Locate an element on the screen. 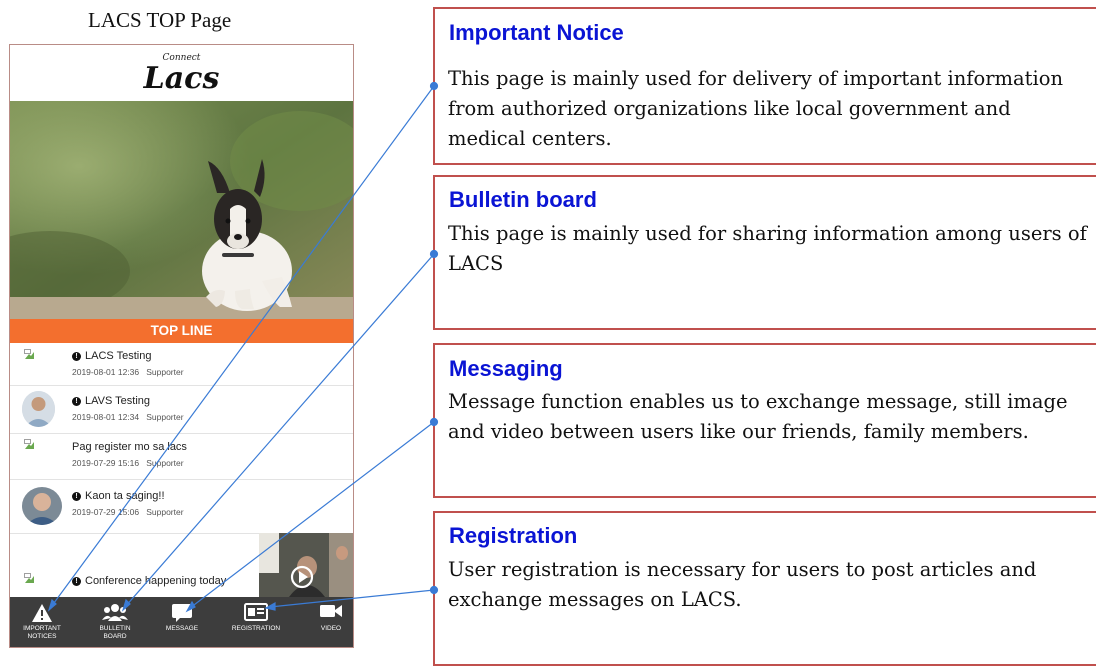 The height and width of the screenshot is (666, 1096). feed-item-meta: 2019-08-01 12:34 Supporter is located at coordinates (128, 417).